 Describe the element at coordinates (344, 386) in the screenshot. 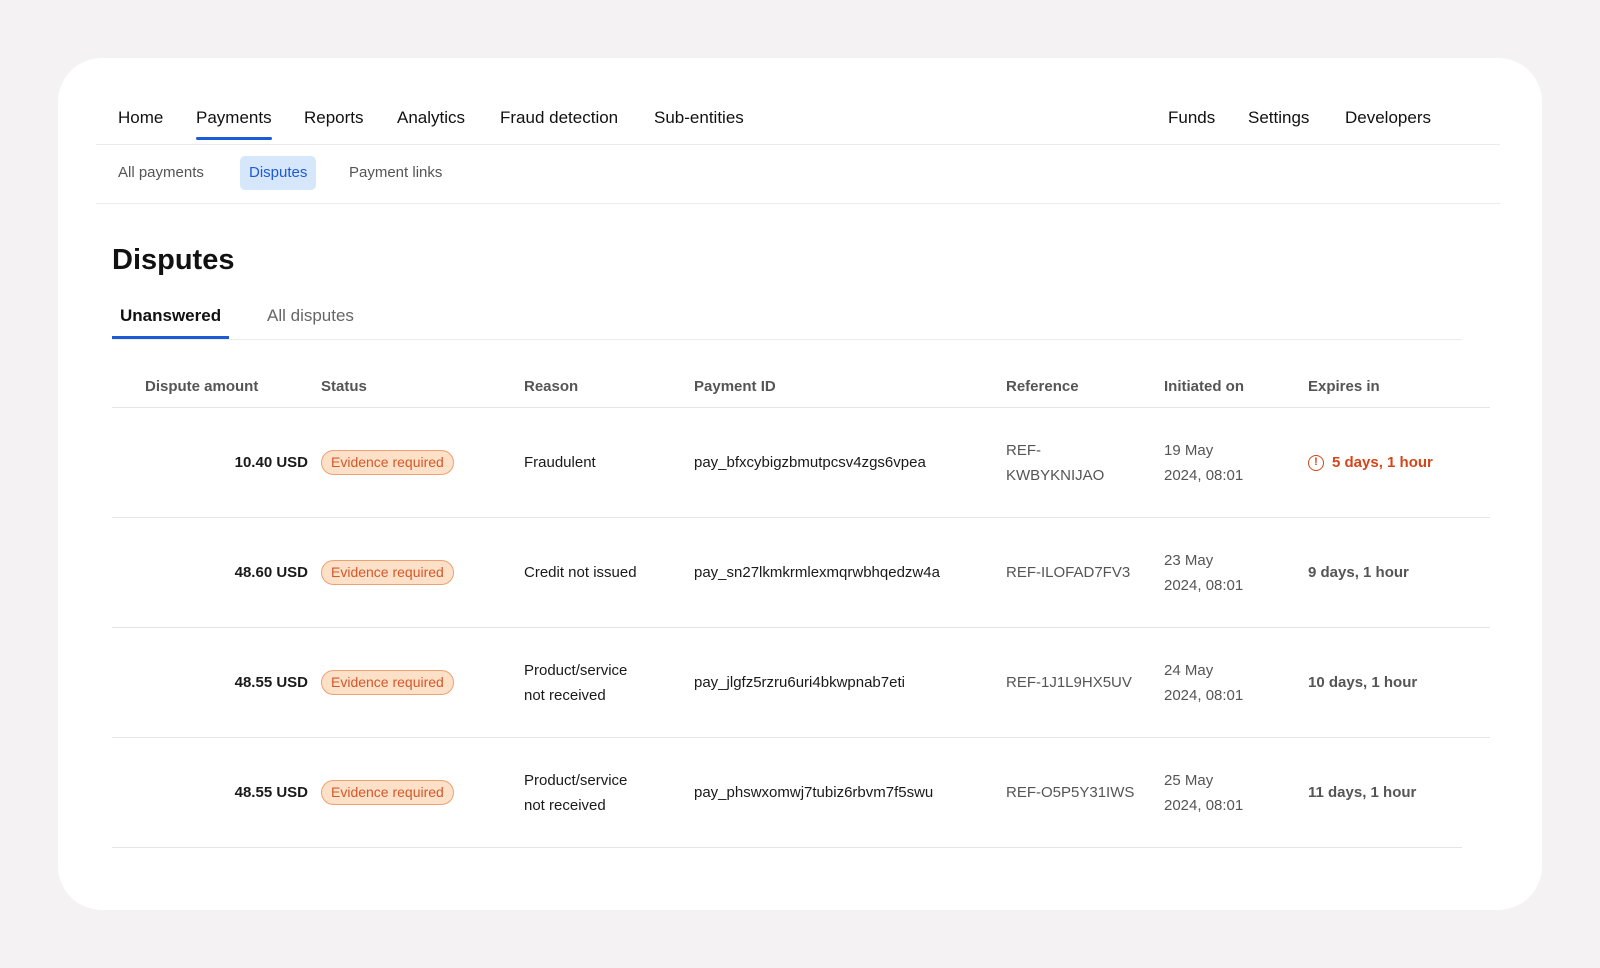

I see `header-status: Status` at that location.